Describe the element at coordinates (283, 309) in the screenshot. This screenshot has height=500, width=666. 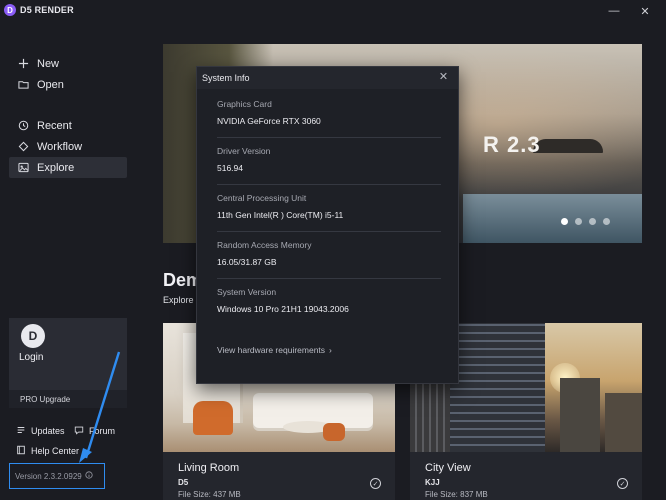
I see `info-value: Windows 10 Pro 21H1 19043.2006` at that location.